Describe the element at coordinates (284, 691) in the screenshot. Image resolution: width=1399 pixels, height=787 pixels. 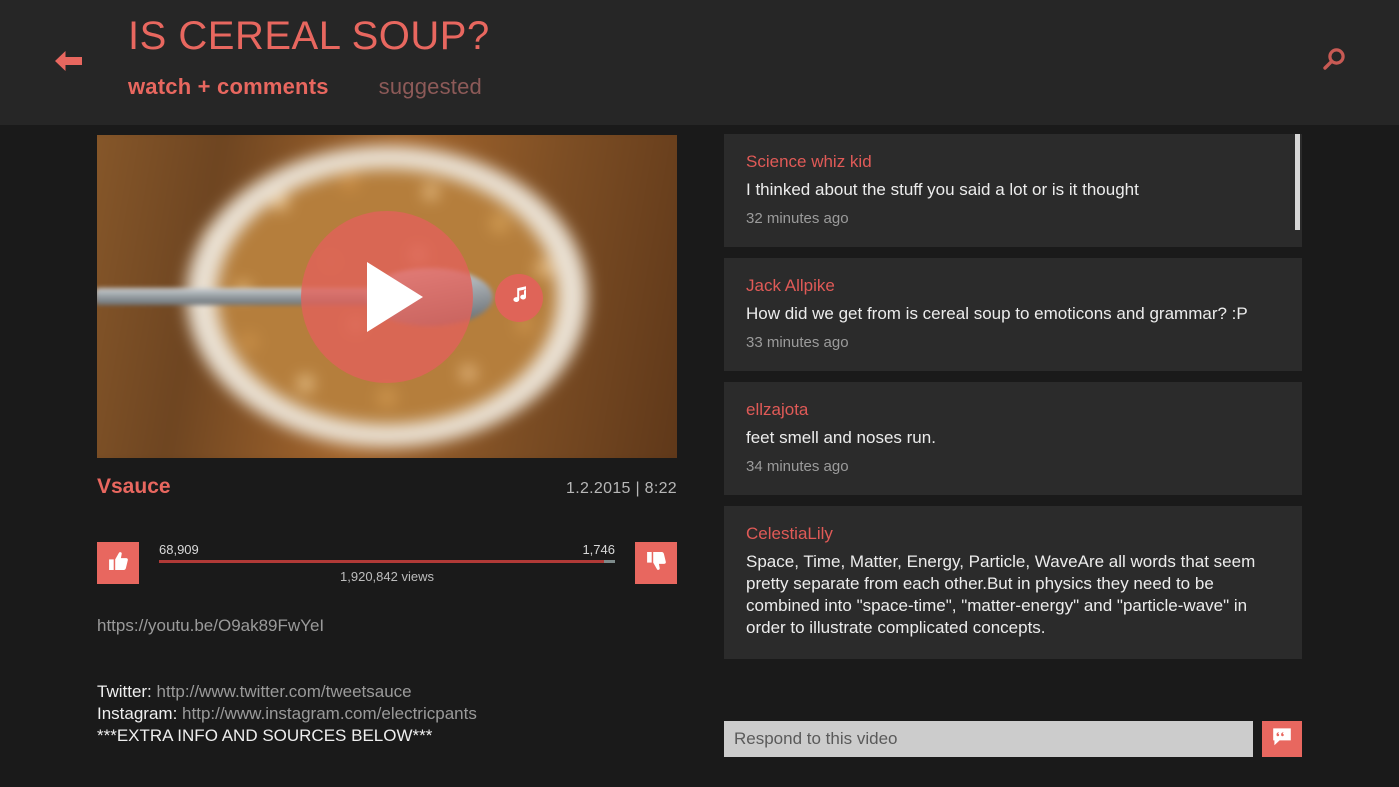
I see `twitter-url: http://www.twitter.com/tweetsauce` at that location.